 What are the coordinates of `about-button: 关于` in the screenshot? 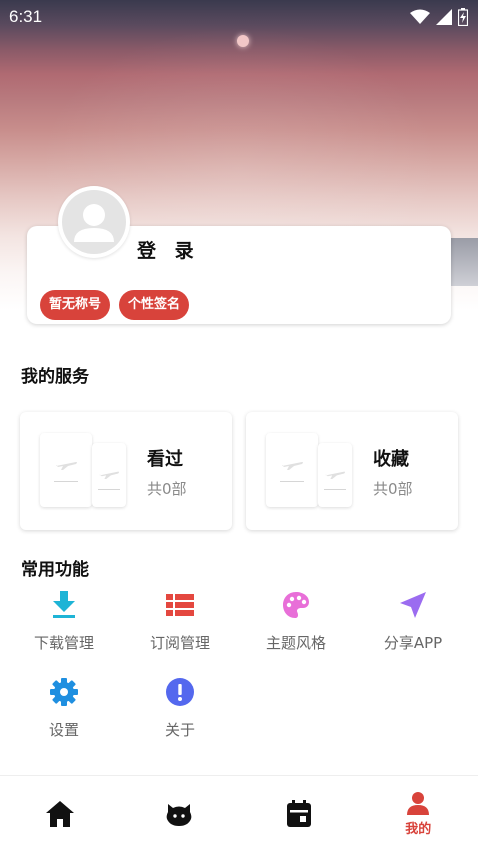 It's located at (180, 714).